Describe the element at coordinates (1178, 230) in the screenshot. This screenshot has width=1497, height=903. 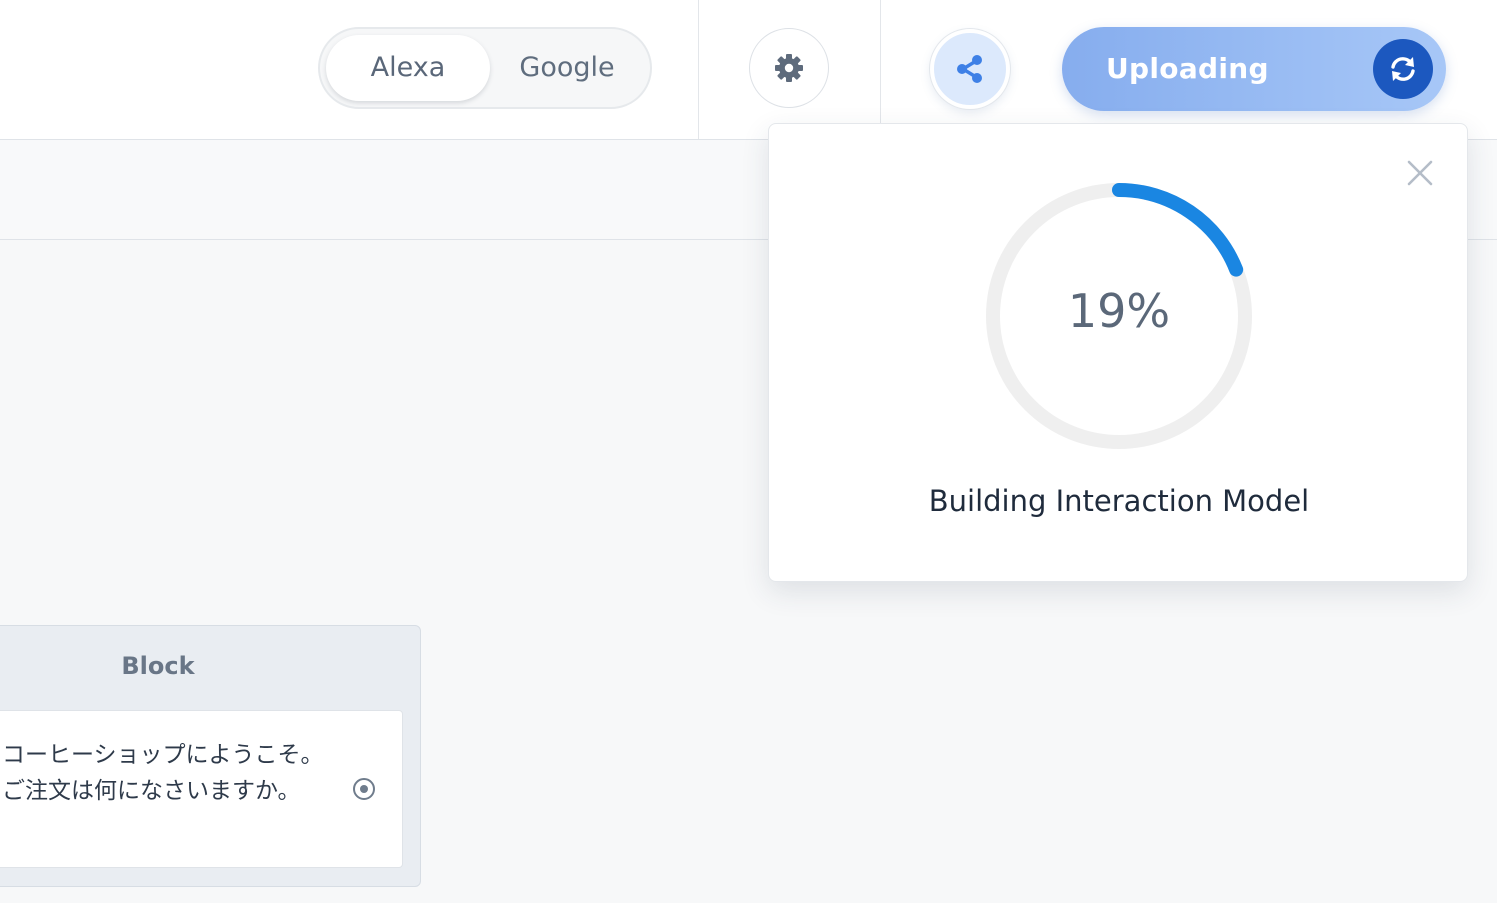
I see `progress-arc` at that location.